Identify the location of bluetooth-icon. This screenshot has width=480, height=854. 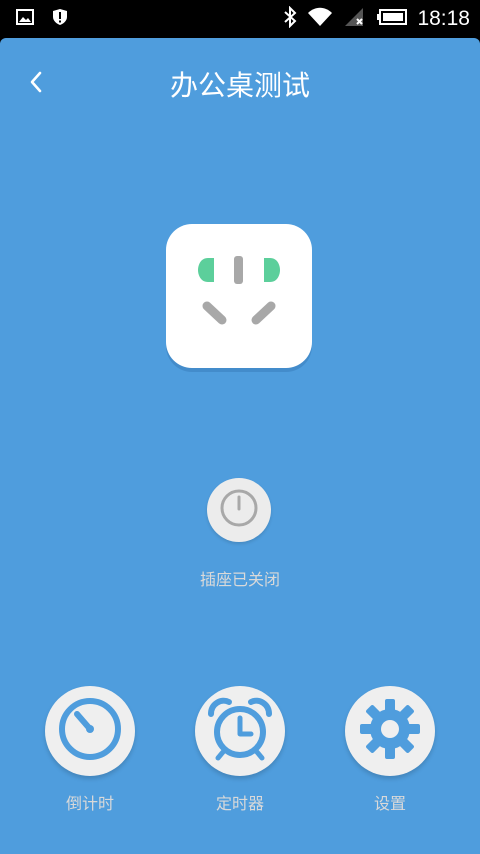
(290, 18).